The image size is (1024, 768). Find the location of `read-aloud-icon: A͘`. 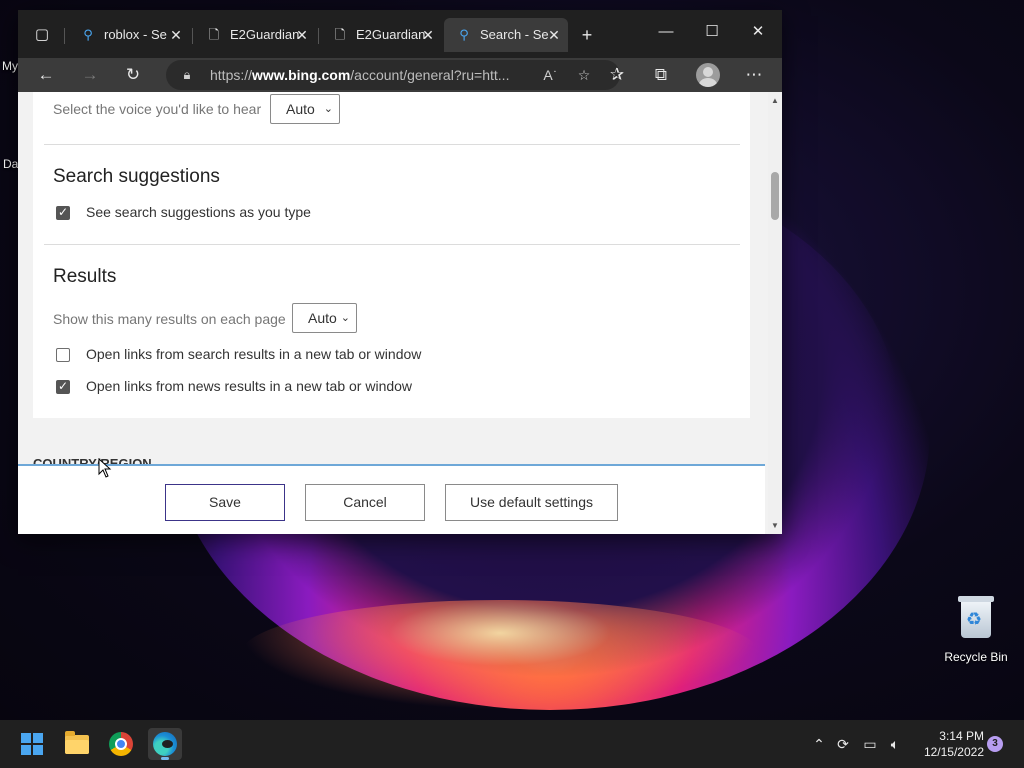

read-aloud-icon: A͘ is located at coordinates (548, 75).